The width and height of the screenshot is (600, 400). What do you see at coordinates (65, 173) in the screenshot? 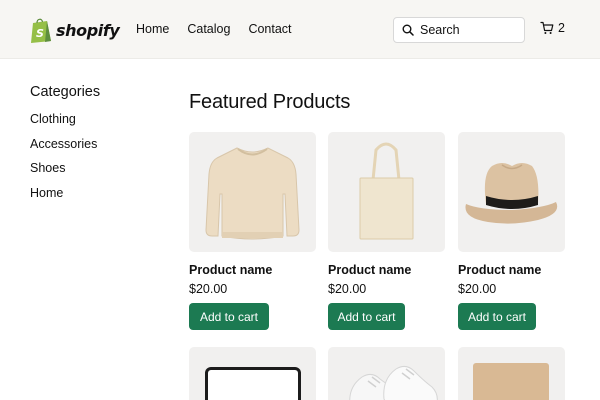
I see `sidebar-item-shoes: Shoes` at bounding box center [65, 173].